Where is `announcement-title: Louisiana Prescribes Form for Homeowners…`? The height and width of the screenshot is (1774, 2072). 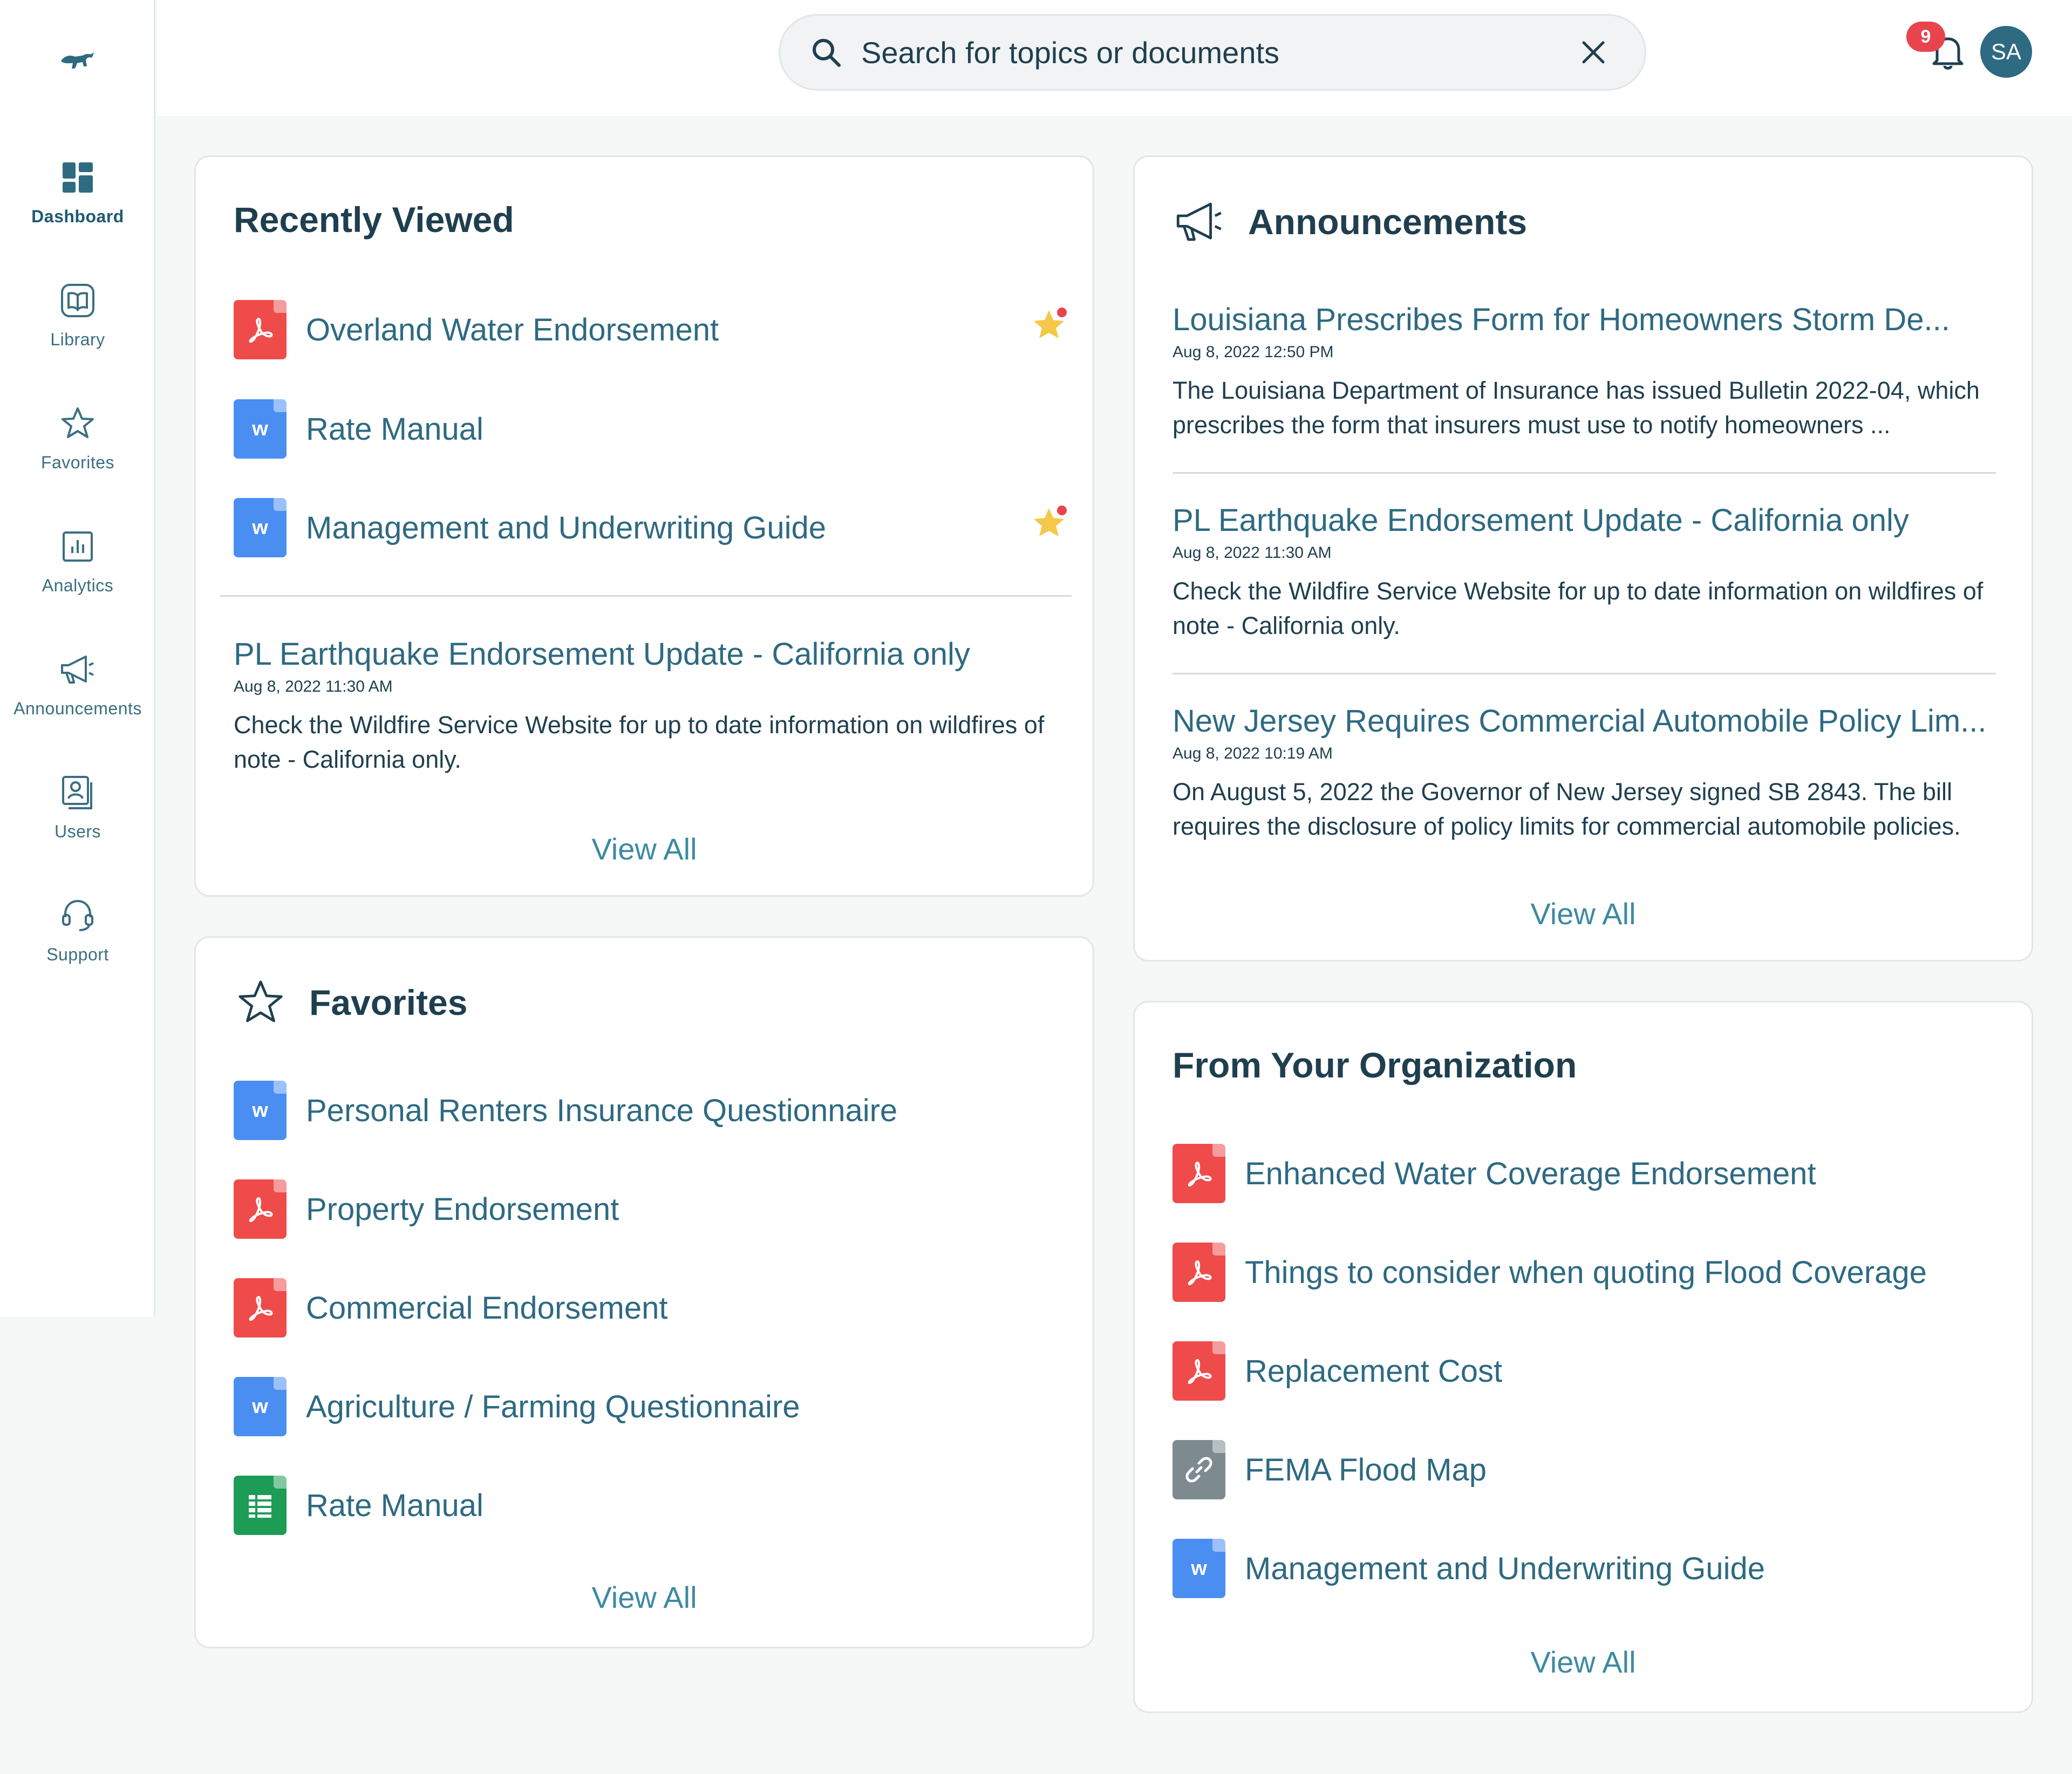 announcement-title: Louisiana Prescribes Form for Homeowners… is located at coordinates (1588, 320).